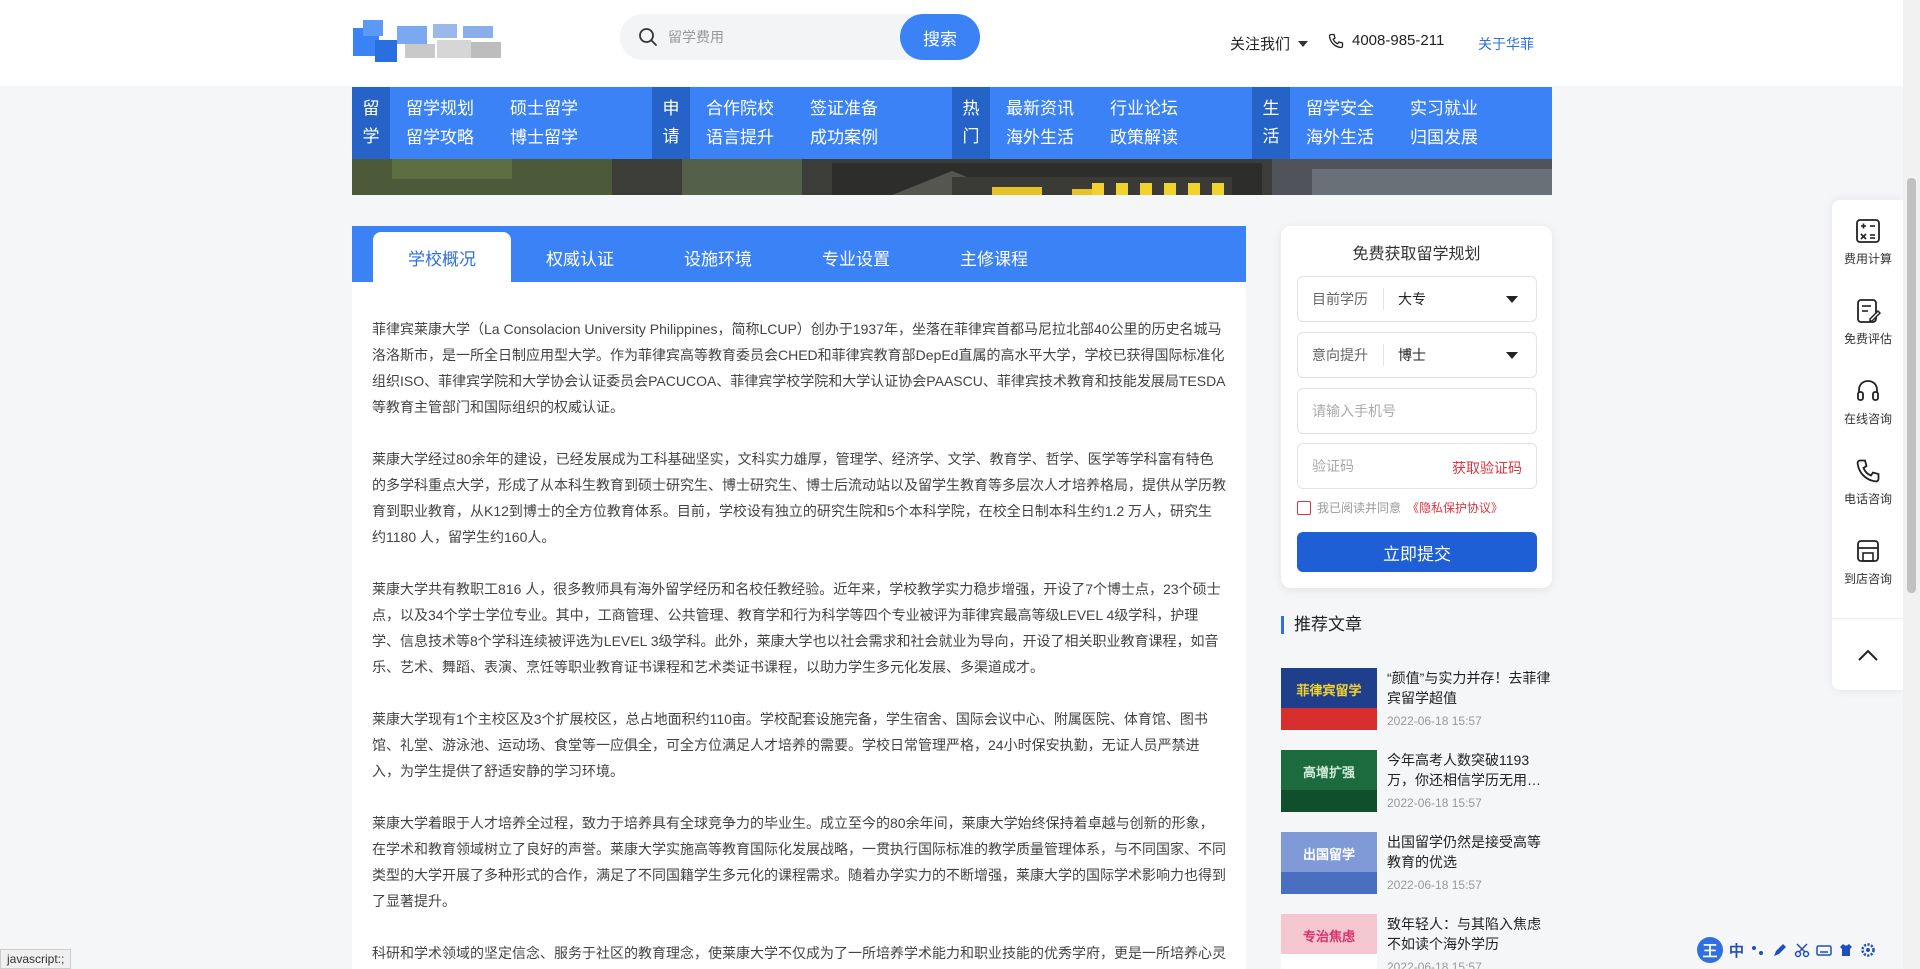 The image size is (1920, 969). I want to click on phone-input, so click(1417, 411).